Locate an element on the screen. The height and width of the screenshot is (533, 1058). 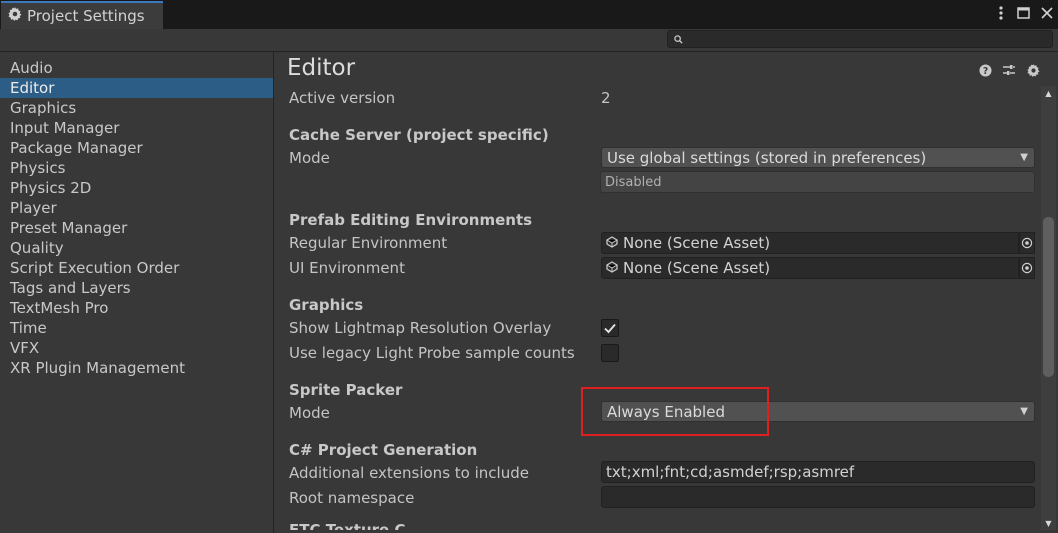
sidebar-item-input-manager: Input Manager is located at coordinates (136, 128).